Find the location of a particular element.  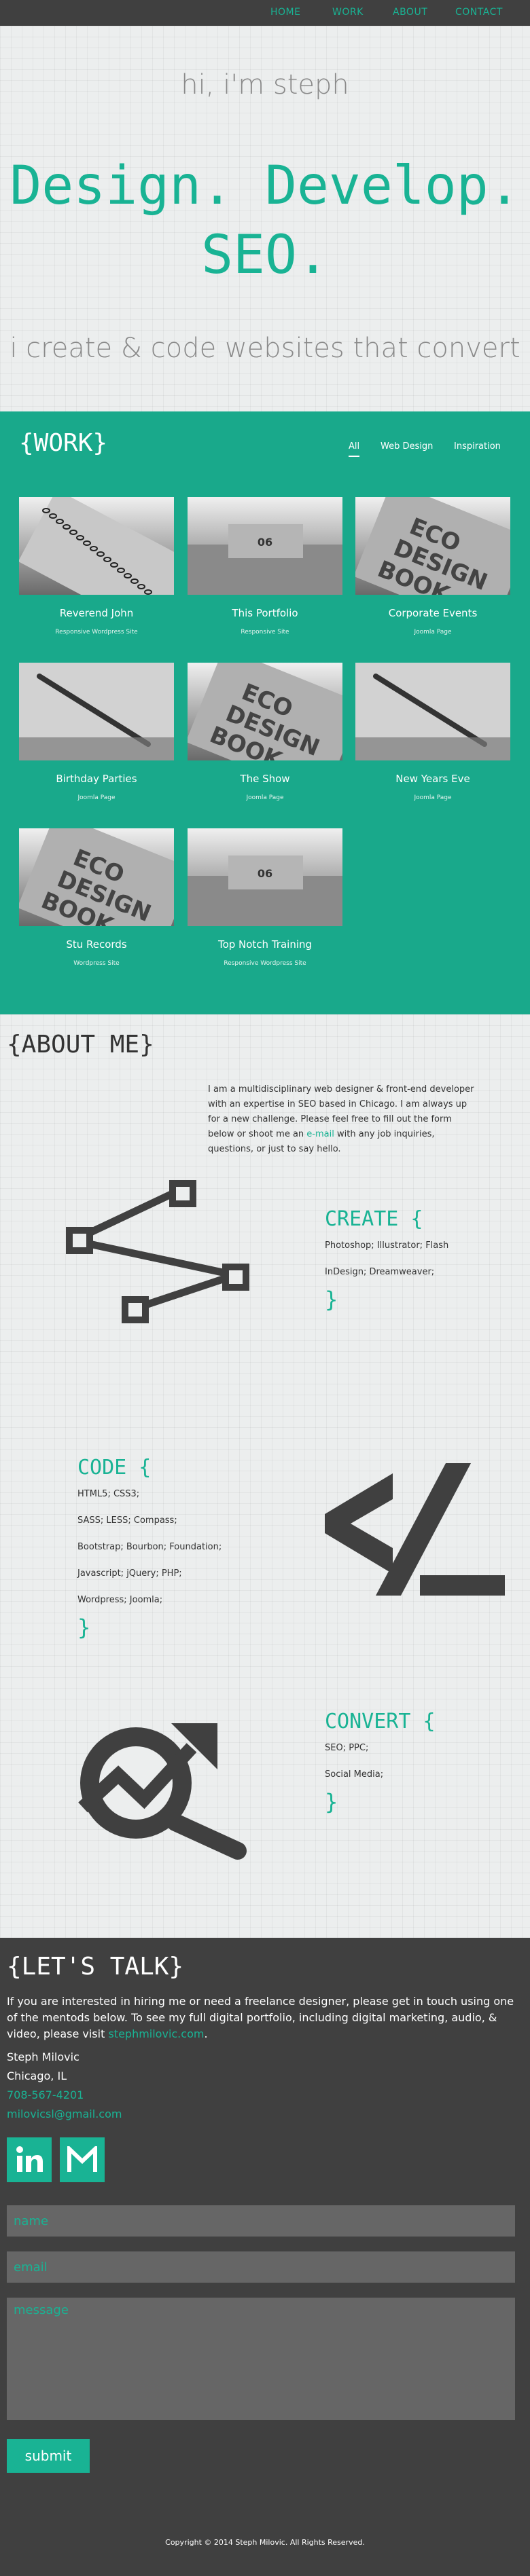

about-email-link: e-mail is located at coordinates (320, 1134).